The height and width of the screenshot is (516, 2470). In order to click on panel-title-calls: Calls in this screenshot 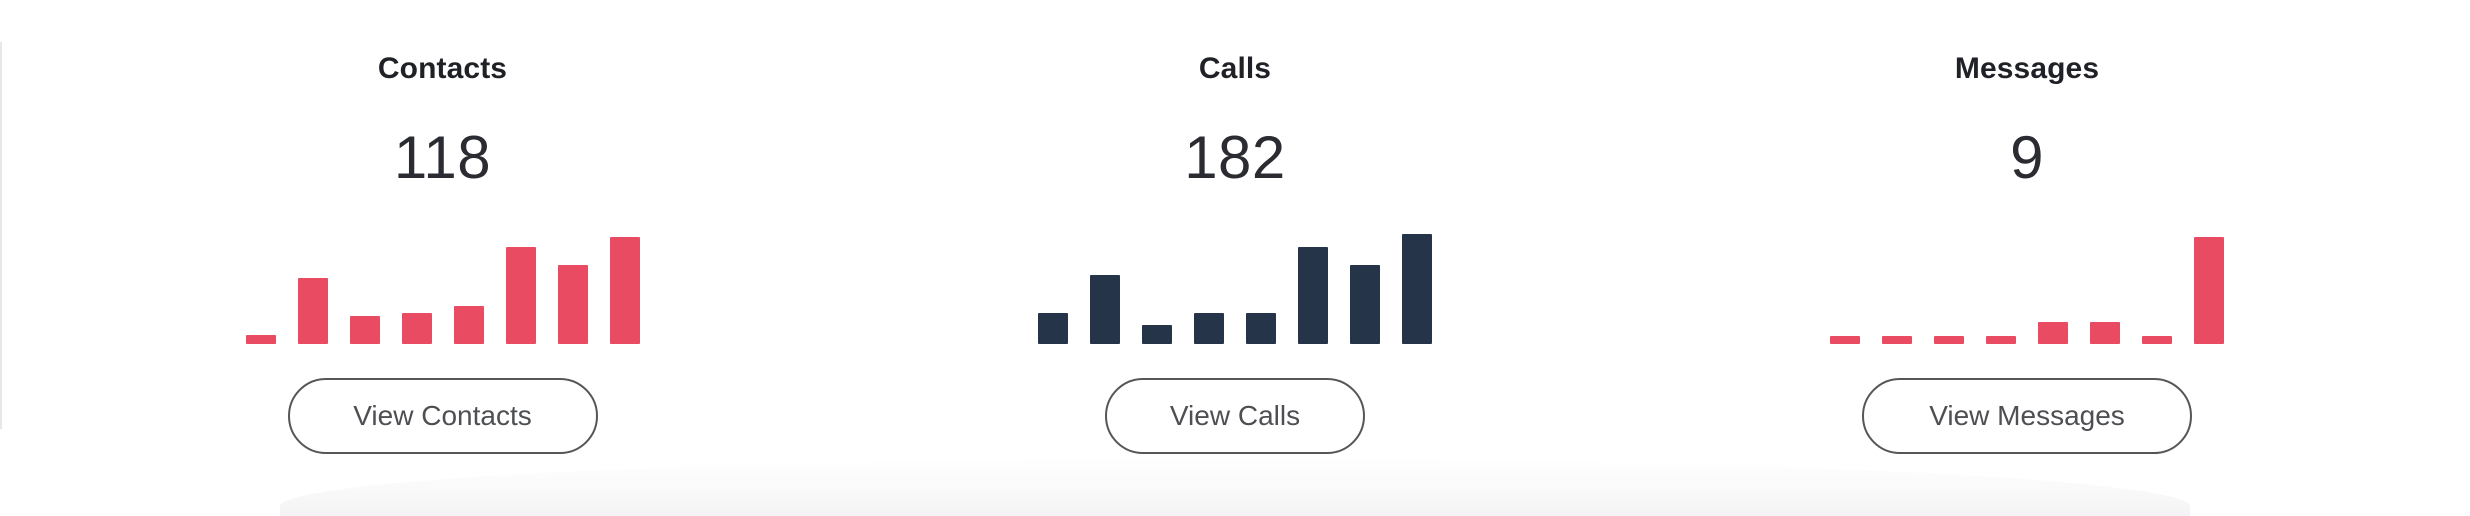, I will do `click(1235, 68)`.